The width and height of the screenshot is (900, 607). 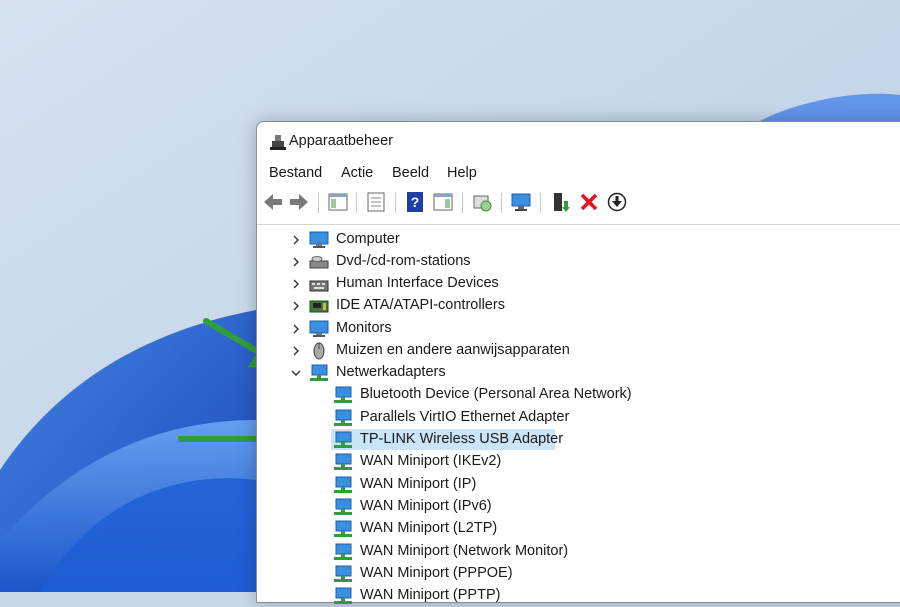 I want to click on action-pane-icon, so click(x=443, y=202).